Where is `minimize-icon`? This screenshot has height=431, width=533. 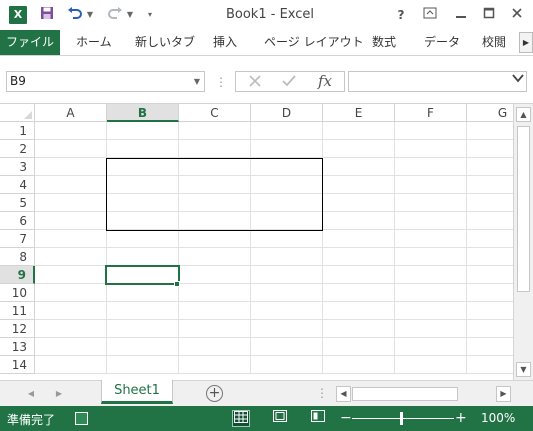 minimize-icon is located at coordinates (461, 15).